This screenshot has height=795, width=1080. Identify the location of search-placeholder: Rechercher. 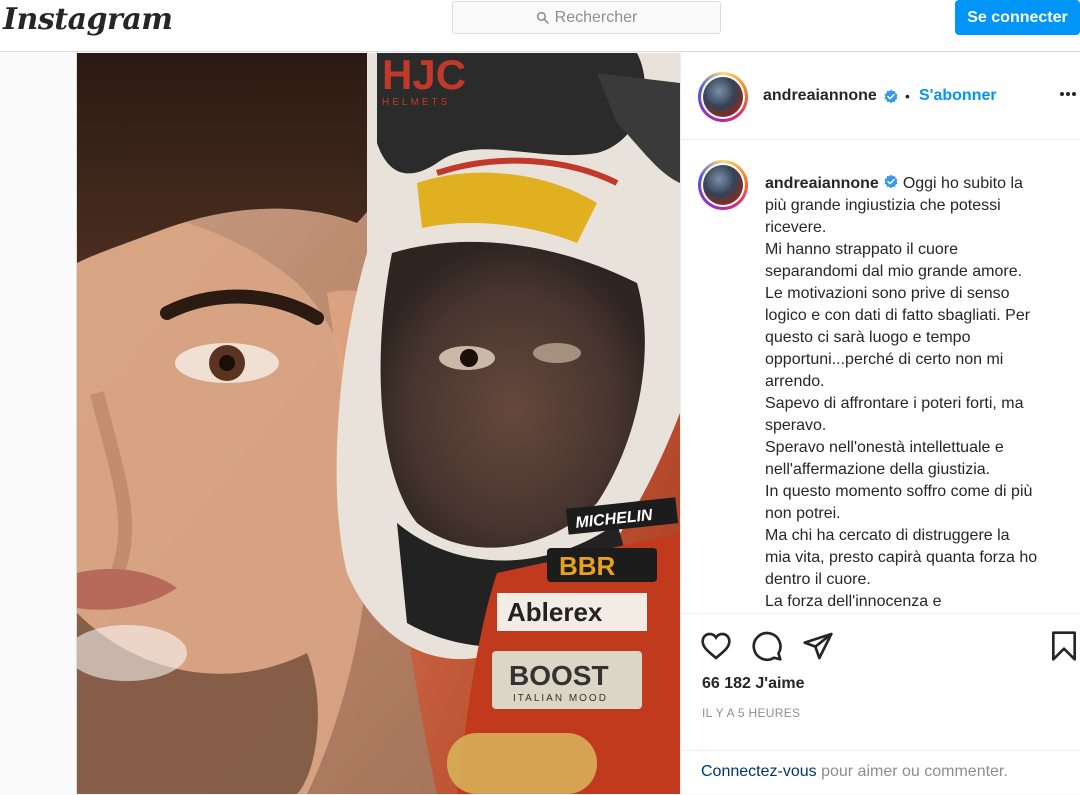
(596, 17).